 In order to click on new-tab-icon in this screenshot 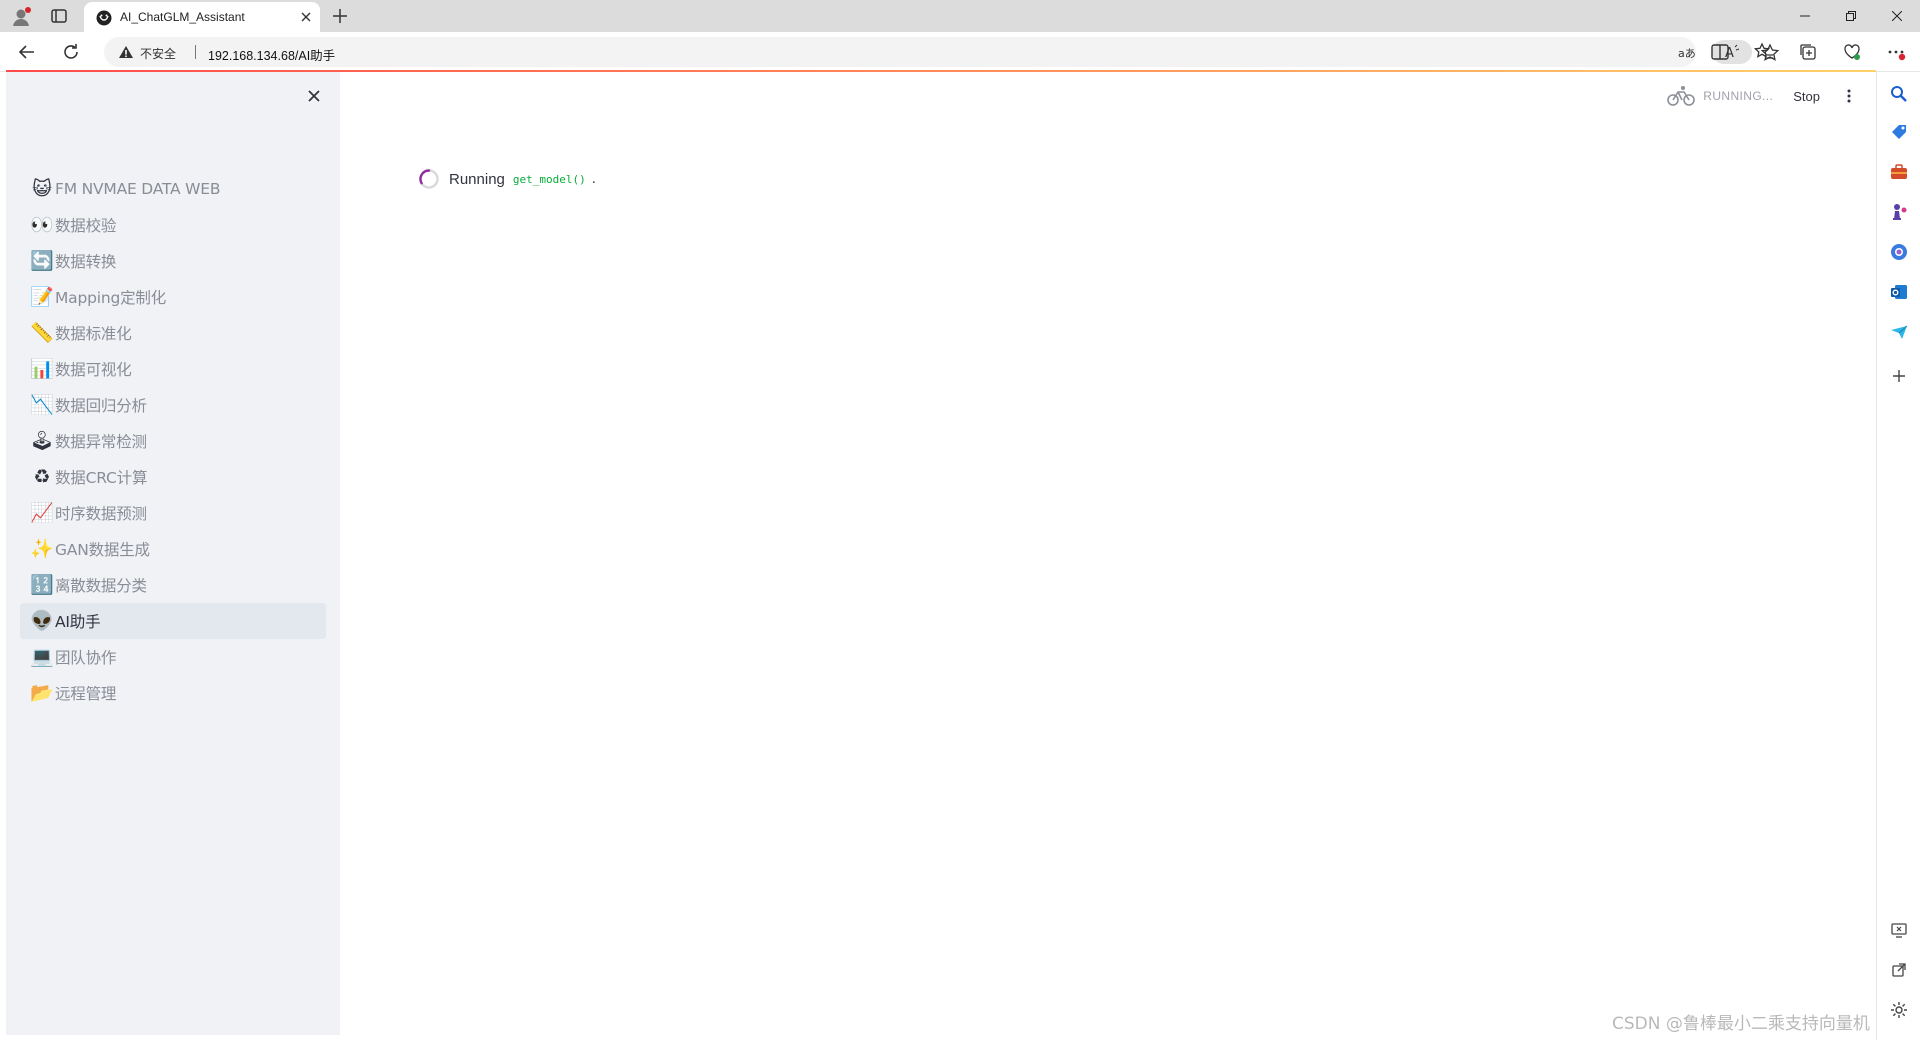, I will do `click(340, 16)`.